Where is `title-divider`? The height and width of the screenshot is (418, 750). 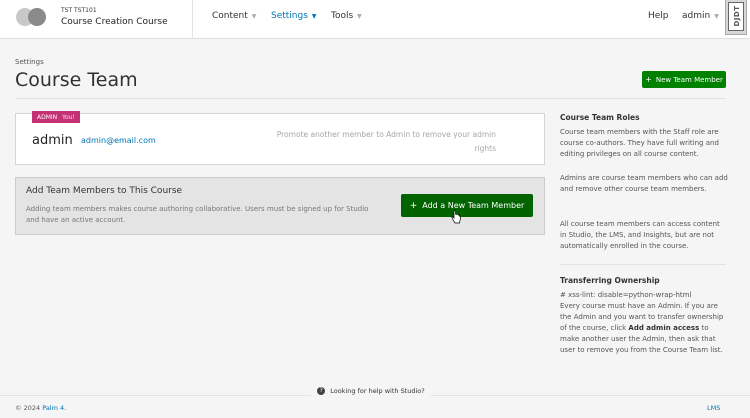 title-divider is located at coordinates (370, 98).